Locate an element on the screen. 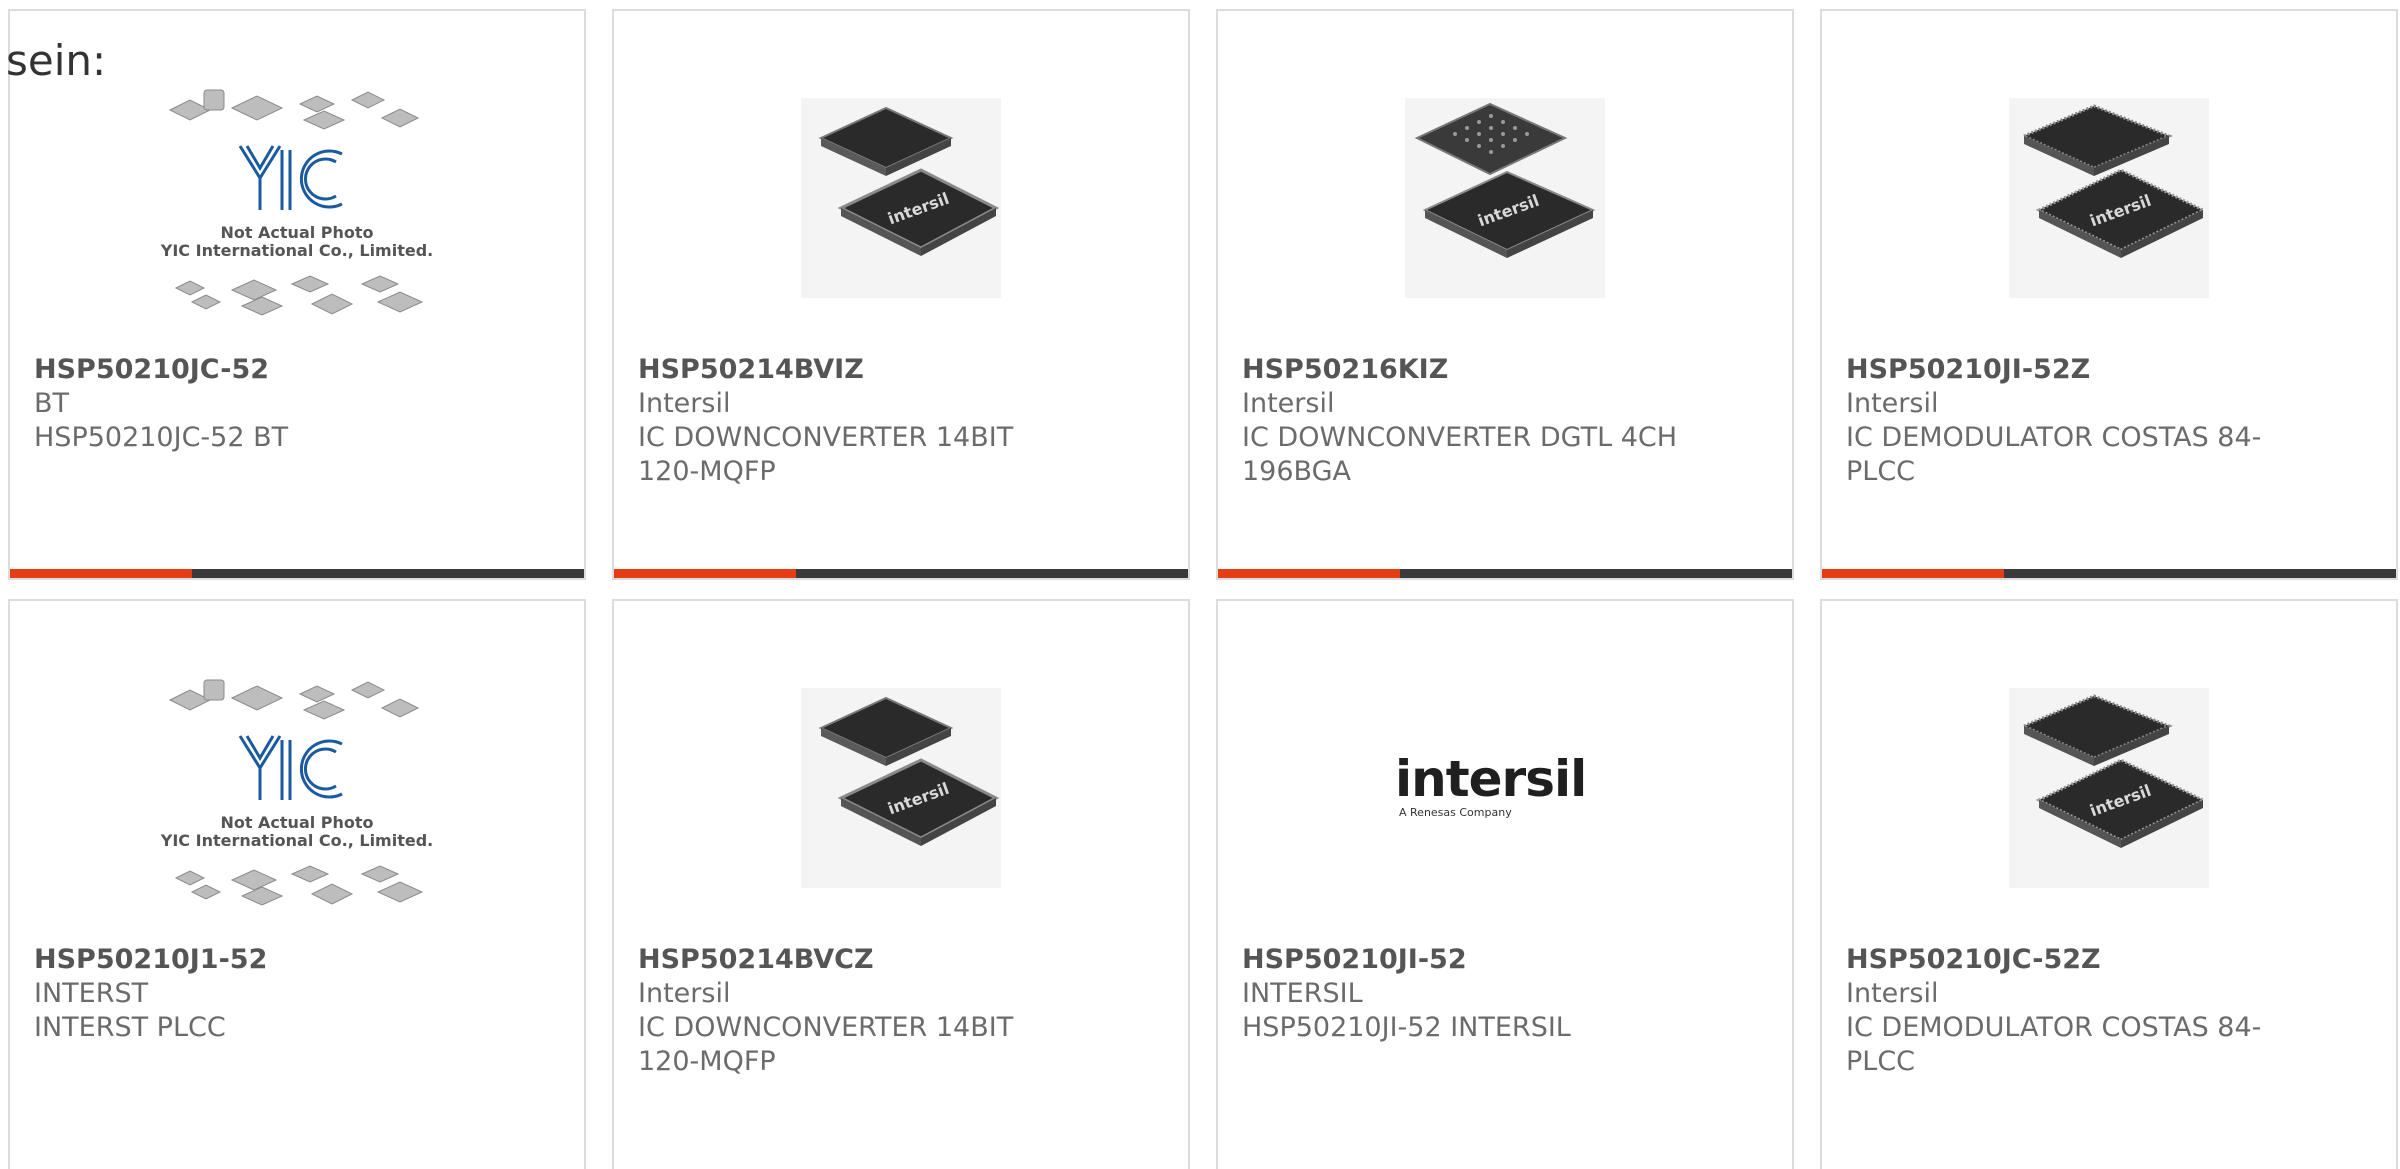 Image resolution: width=2400 pixels, height=1169 pixels. product-description: HSP50210JI-52 INTERSIL is located at coordinates (1406, 1027).